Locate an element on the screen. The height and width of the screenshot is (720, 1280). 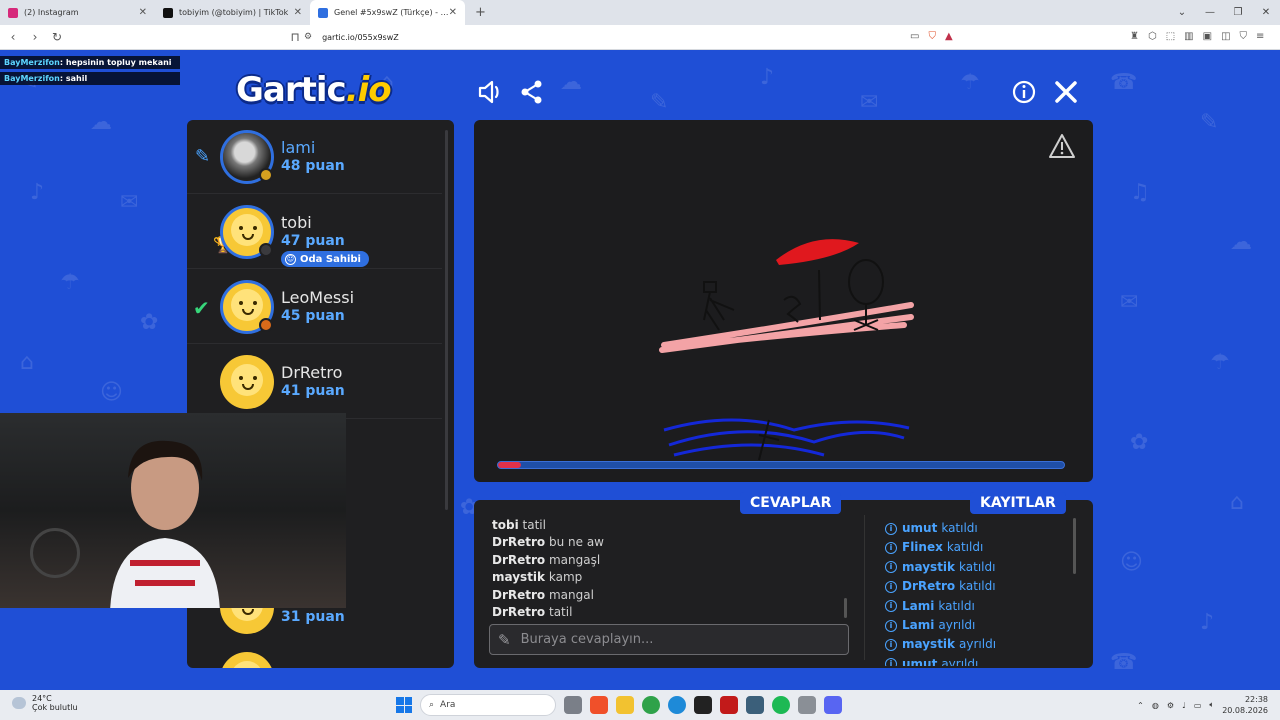
file-explorer-icon is located at coordinates (625, 705).